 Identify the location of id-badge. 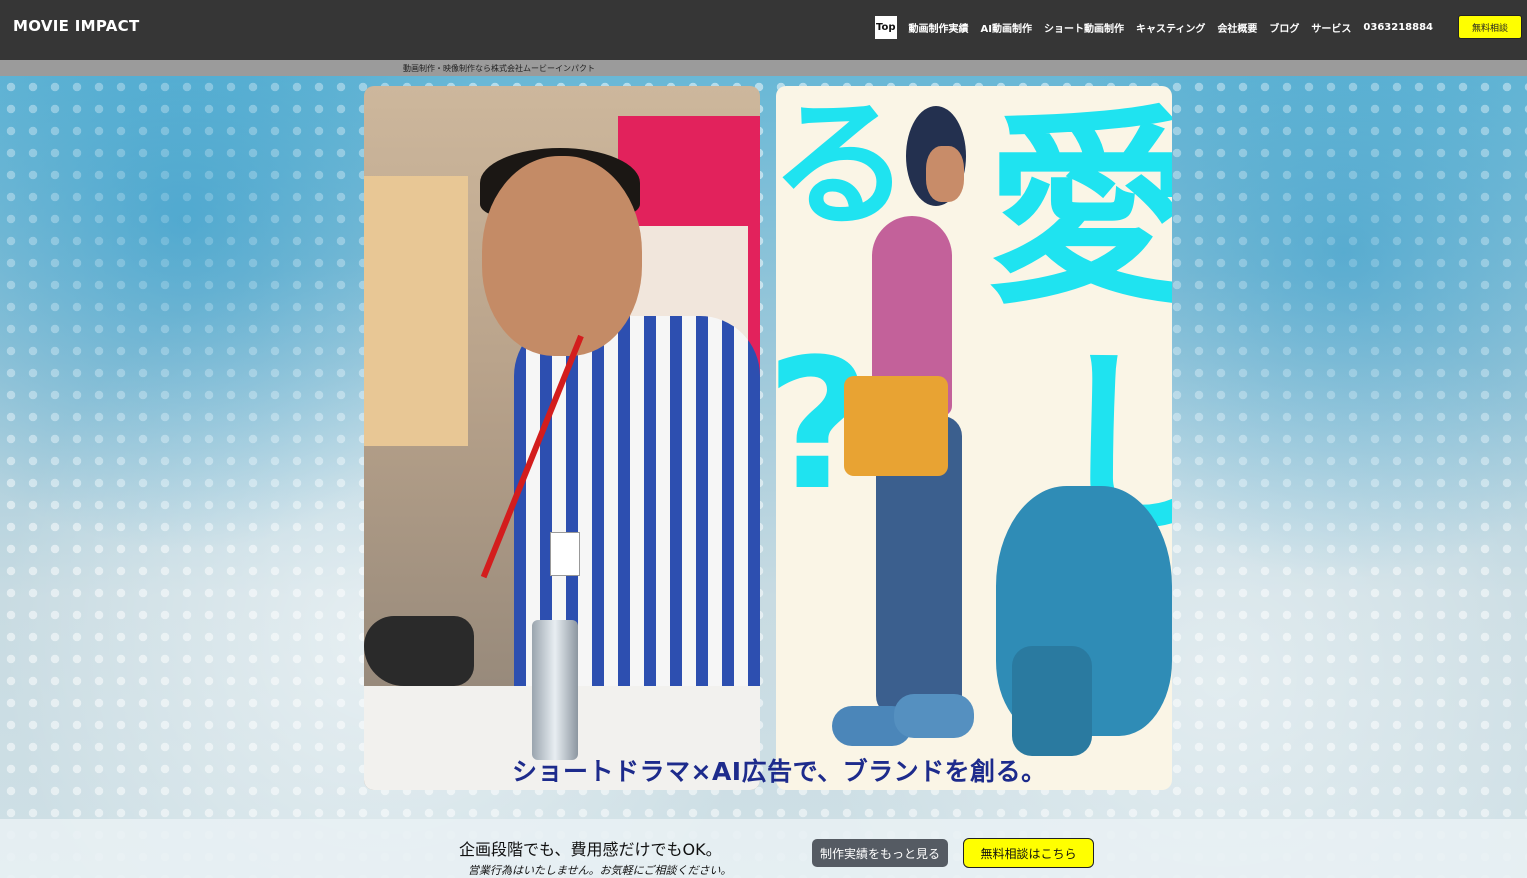
(565, 554).